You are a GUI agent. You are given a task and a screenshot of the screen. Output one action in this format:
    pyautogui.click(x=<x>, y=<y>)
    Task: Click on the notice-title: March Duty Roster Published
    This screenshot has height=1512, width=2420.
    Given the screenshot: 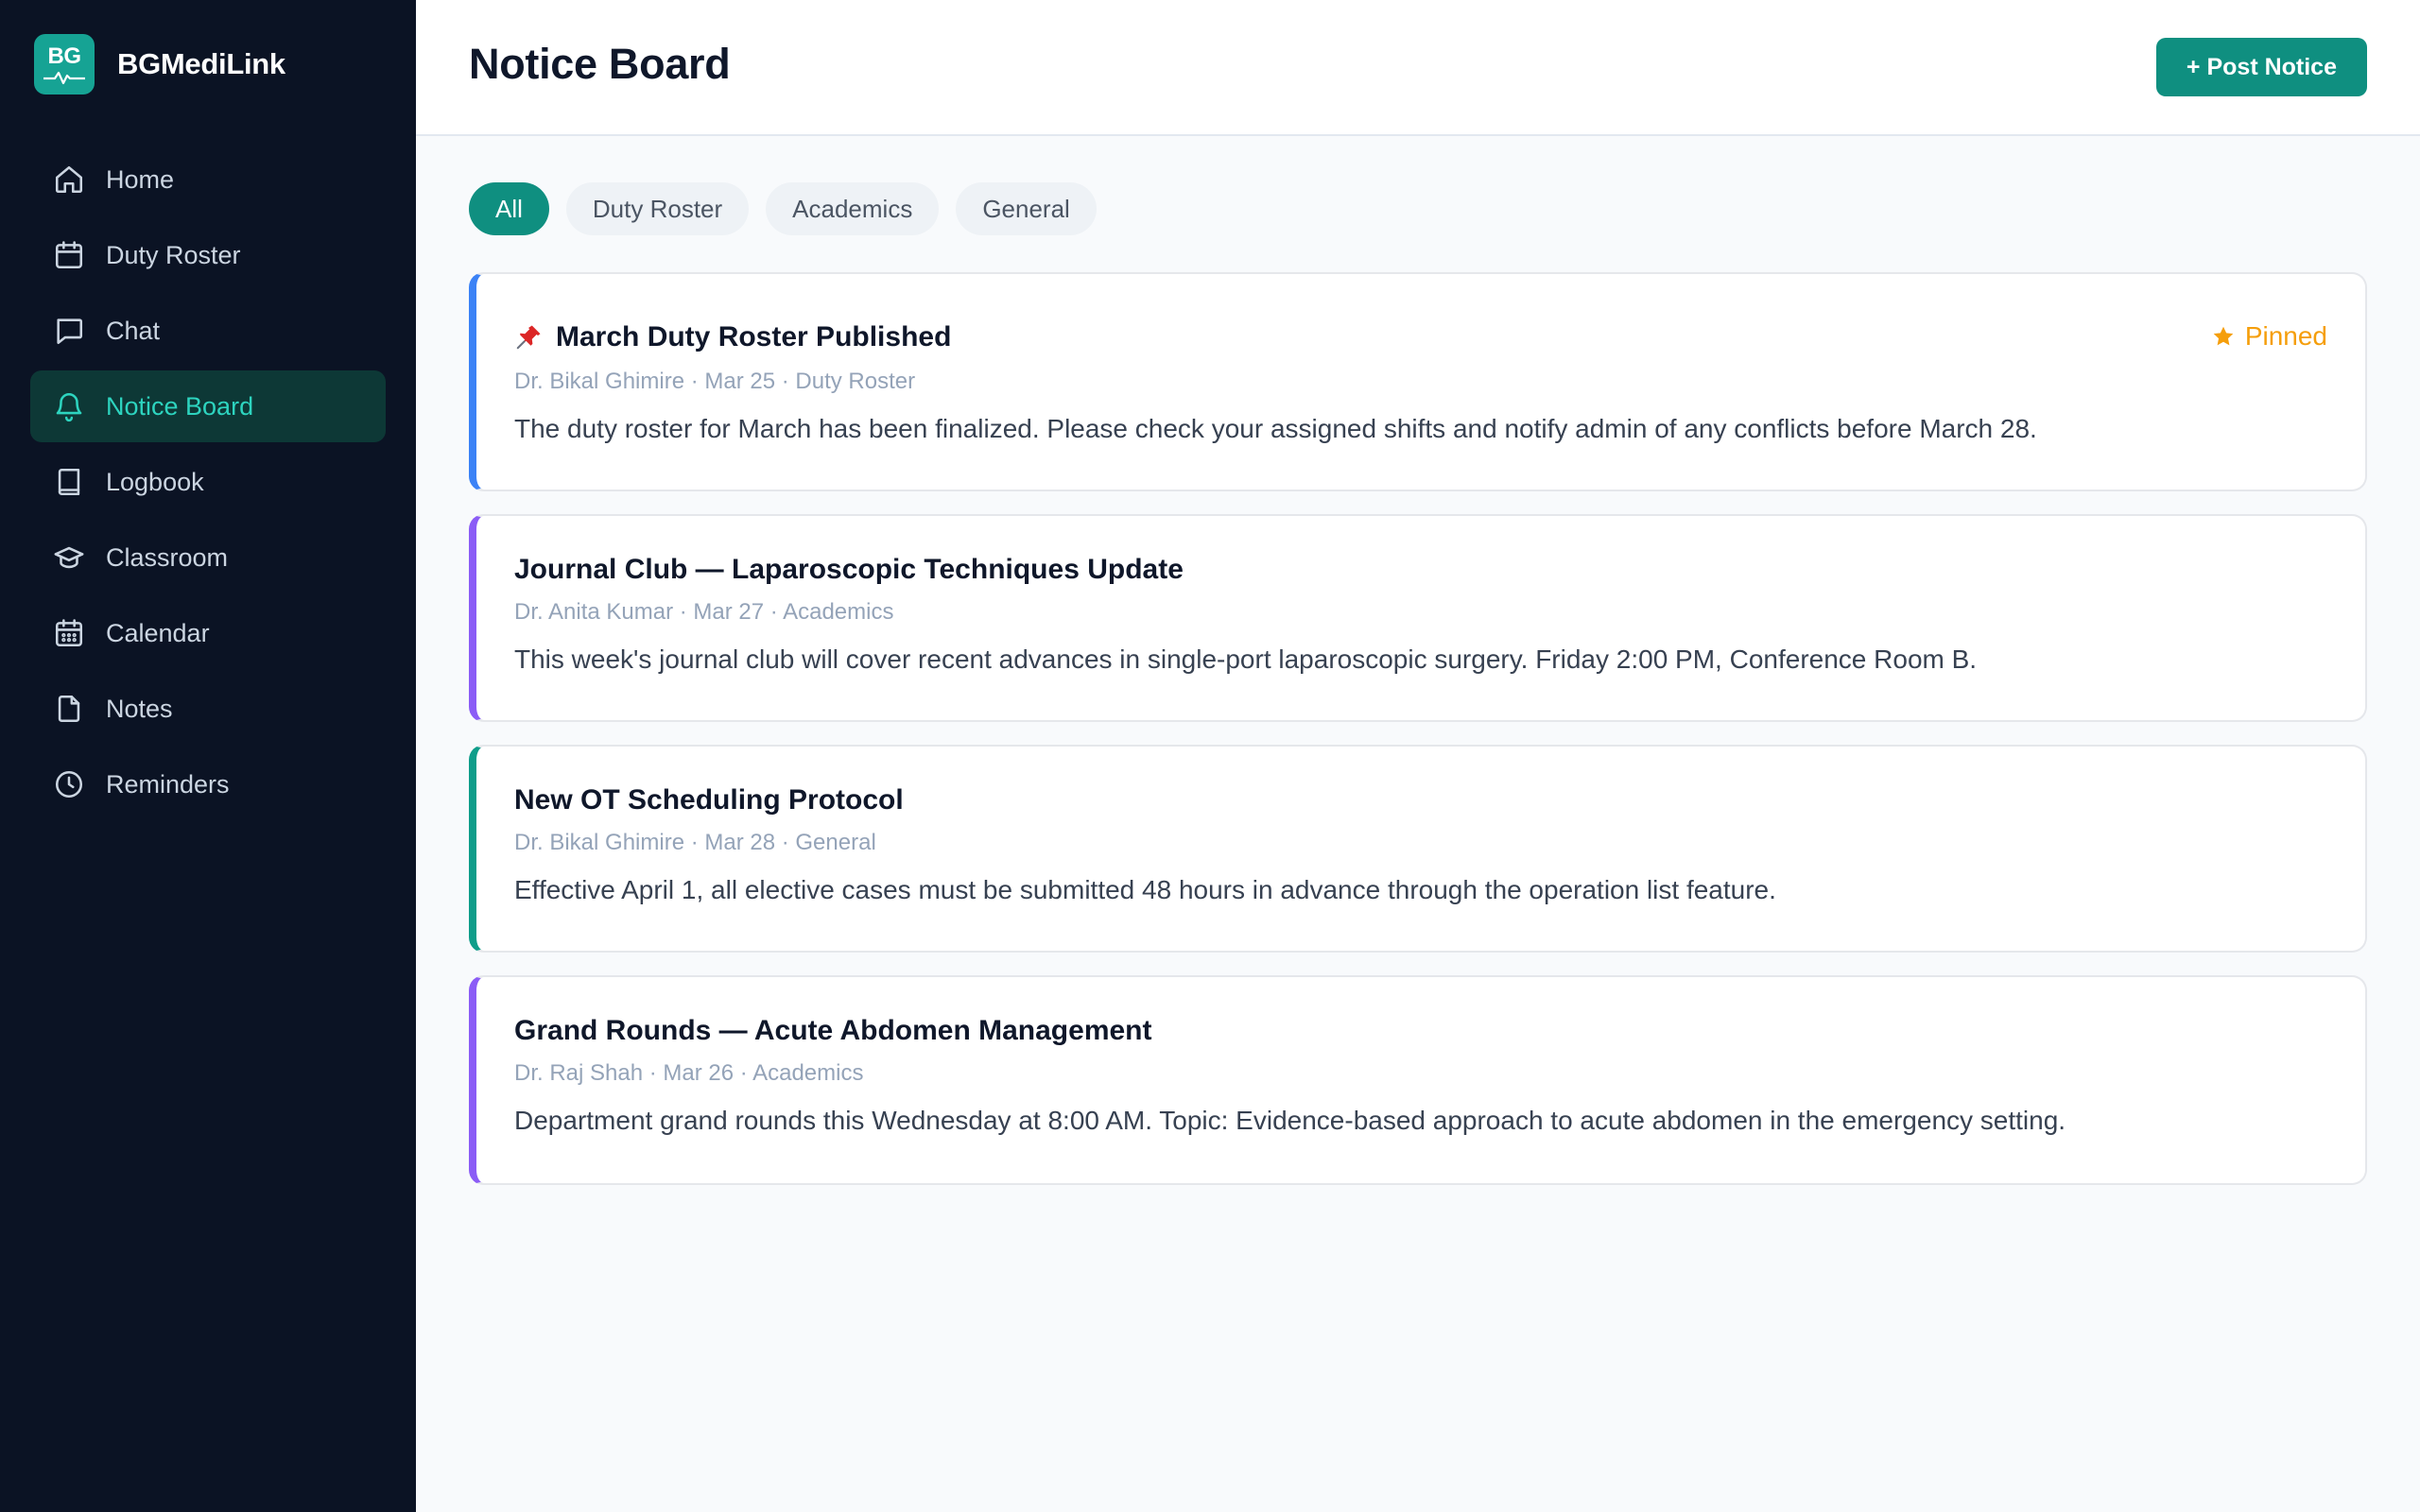 What is the action you would take?
    pyautogui.click(x=732, y=337)
    